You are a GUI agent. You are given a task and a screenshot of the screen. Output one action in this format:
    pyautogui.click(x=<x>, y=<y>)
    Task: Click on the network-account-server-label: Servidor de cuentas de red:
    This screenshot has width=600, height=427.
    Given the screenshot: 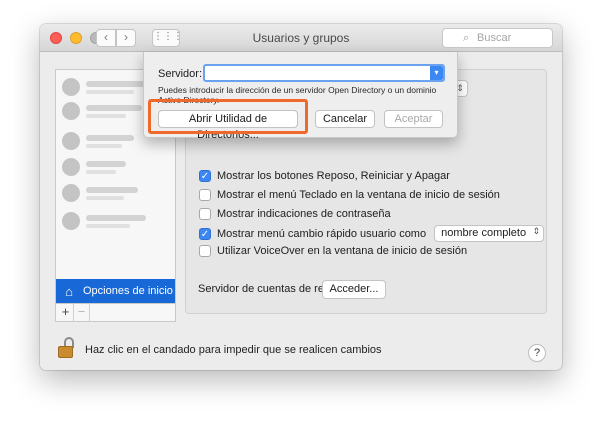 What is the action you would take?
    pyautogui.click(x=266, y=289)
    